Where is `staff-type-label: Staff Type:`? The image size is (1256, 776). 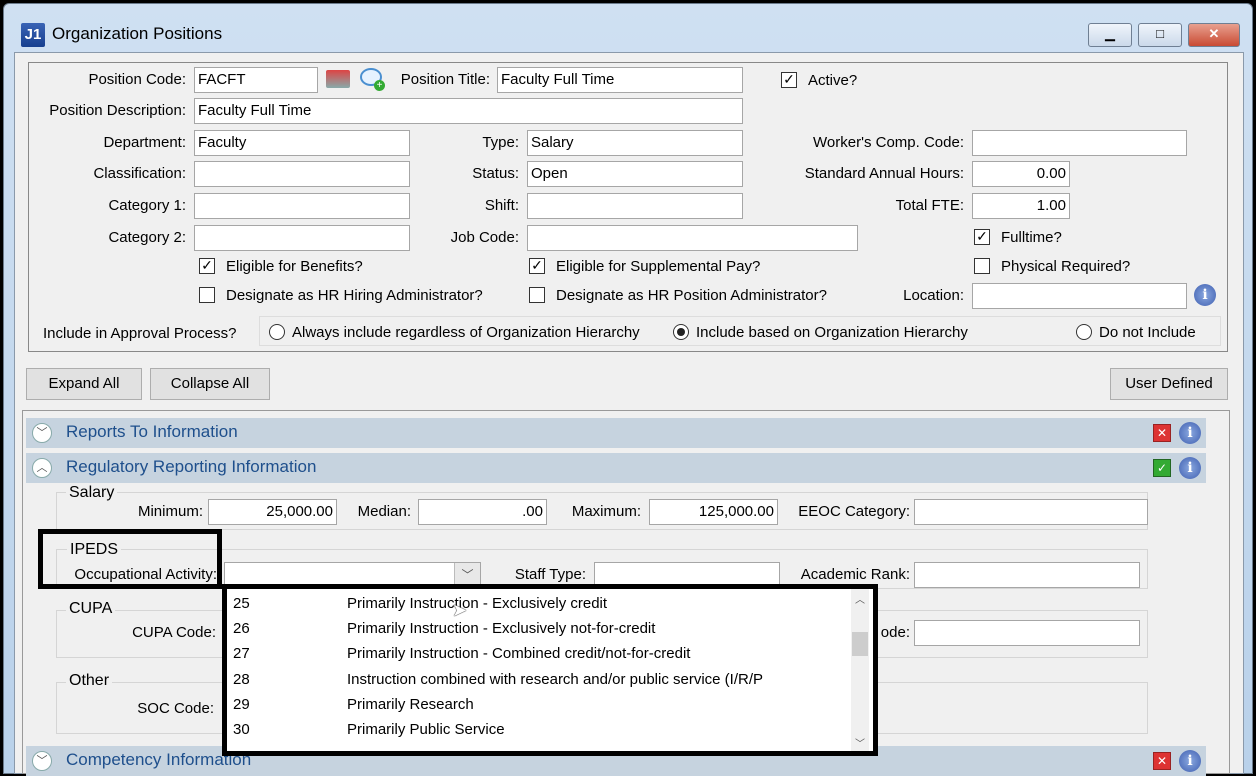 staff-type-label: Staff Type: is located at coordinates (550, 574).